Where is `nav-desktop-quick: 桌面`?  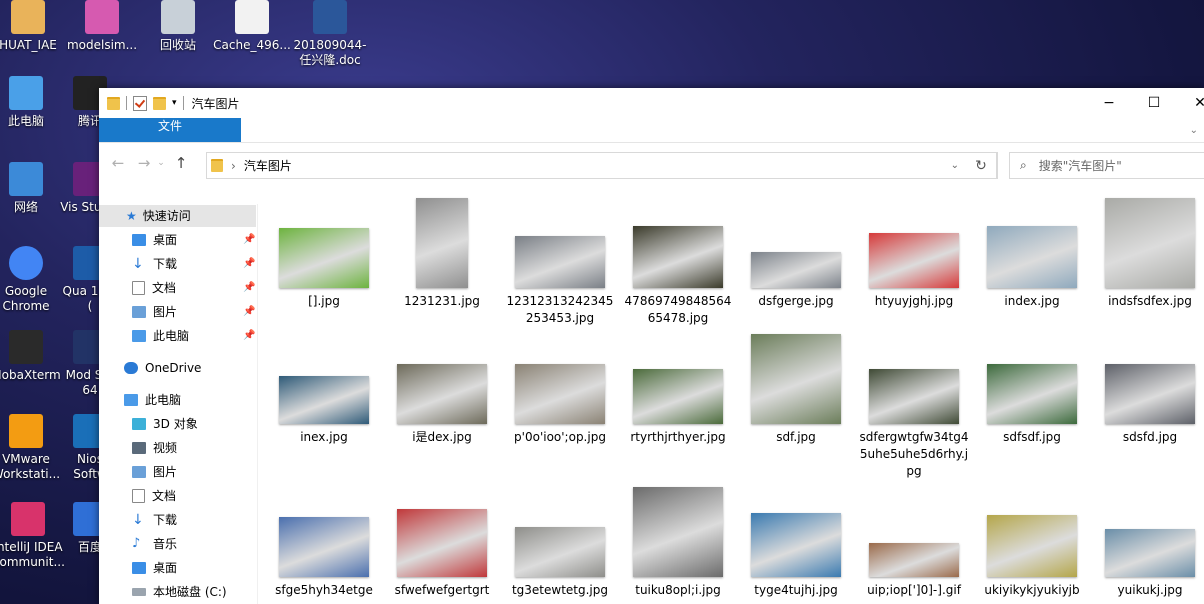
nav-desktop-quick: 桌面 is located at coordinates (154, 240).